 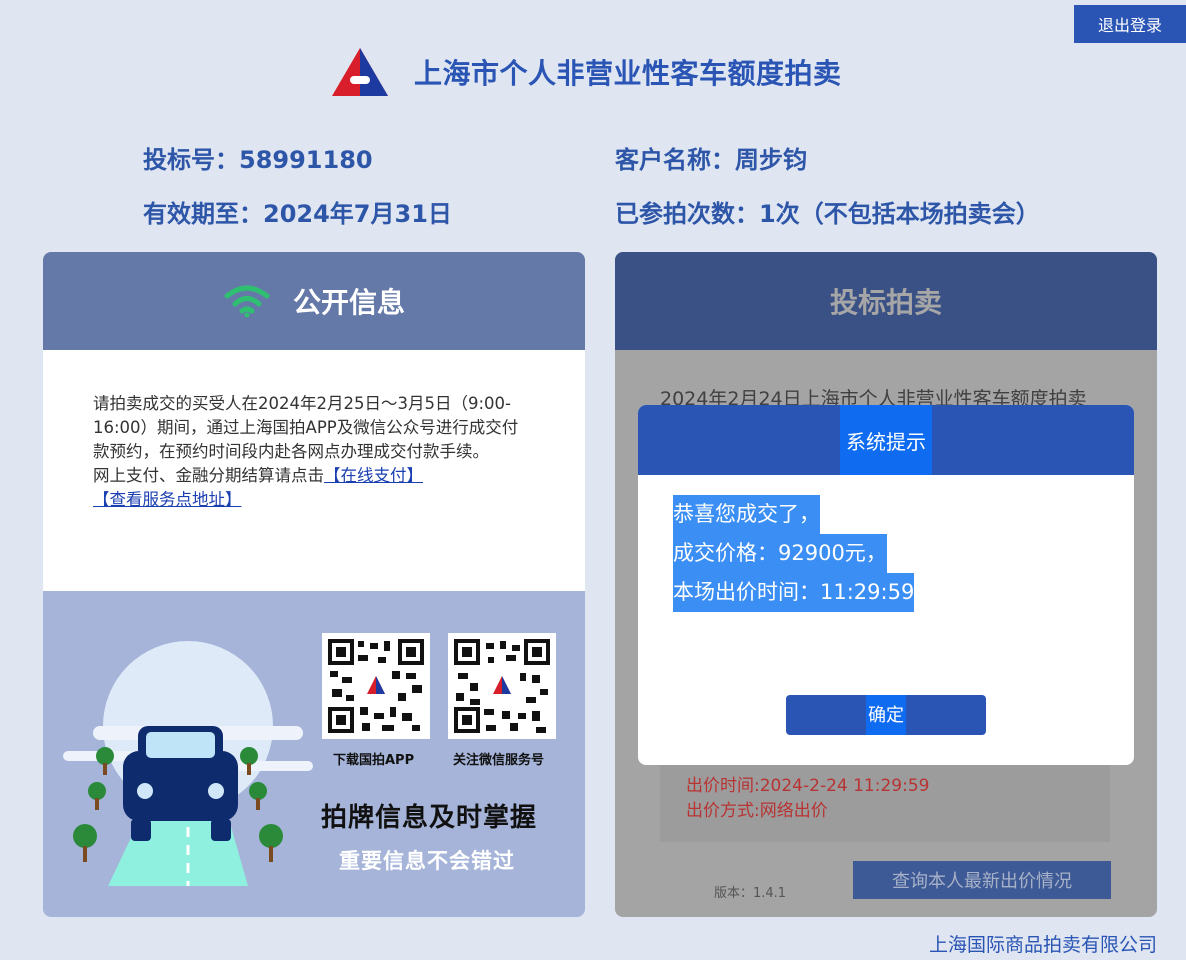 I want to click on page-header: 上海市个人非营业性客车额度拍卖, so click(x=586, y=72).